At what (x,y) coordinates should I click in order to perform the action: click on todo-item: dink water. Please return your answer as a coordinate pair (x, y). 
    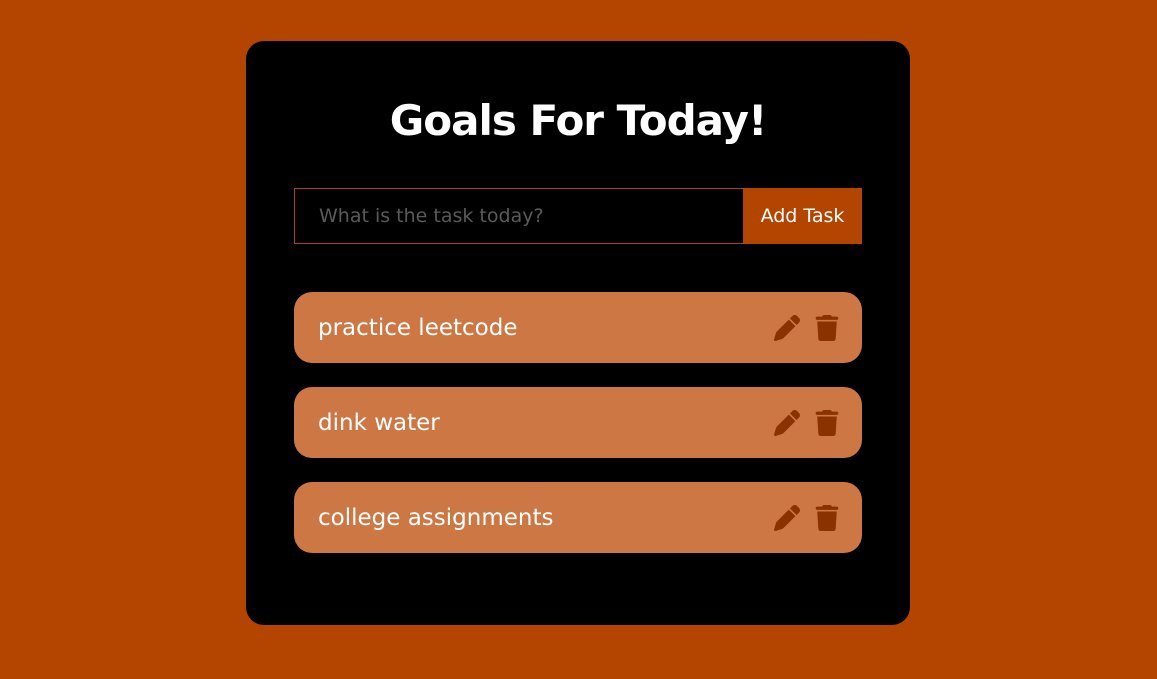
    Looking at the image, I should click on (578, 422).